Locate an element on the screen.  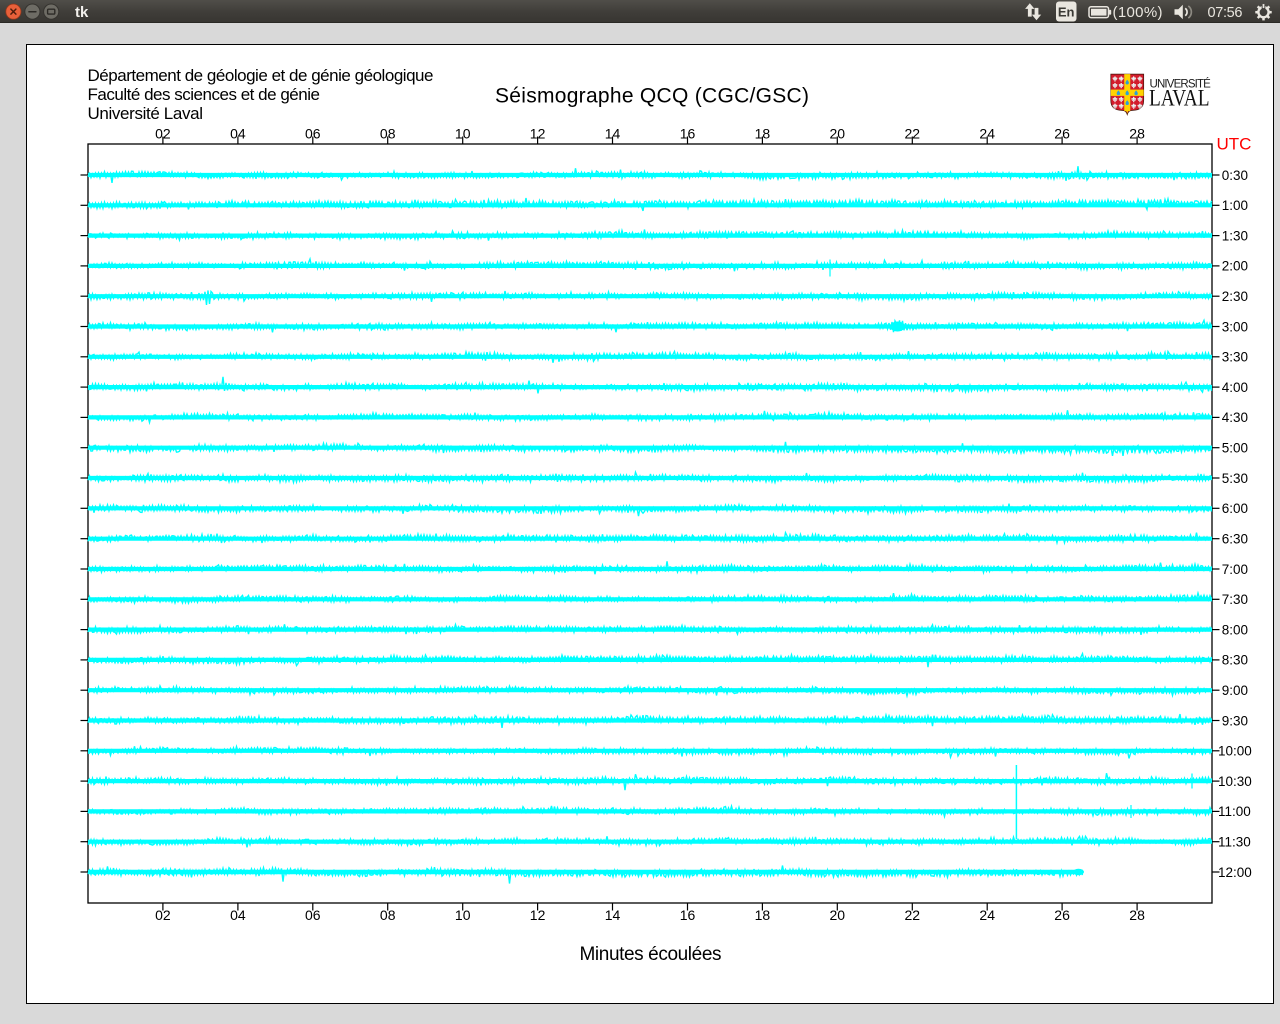
svg-text: 8:00 is located at coordinates (1235, 629).